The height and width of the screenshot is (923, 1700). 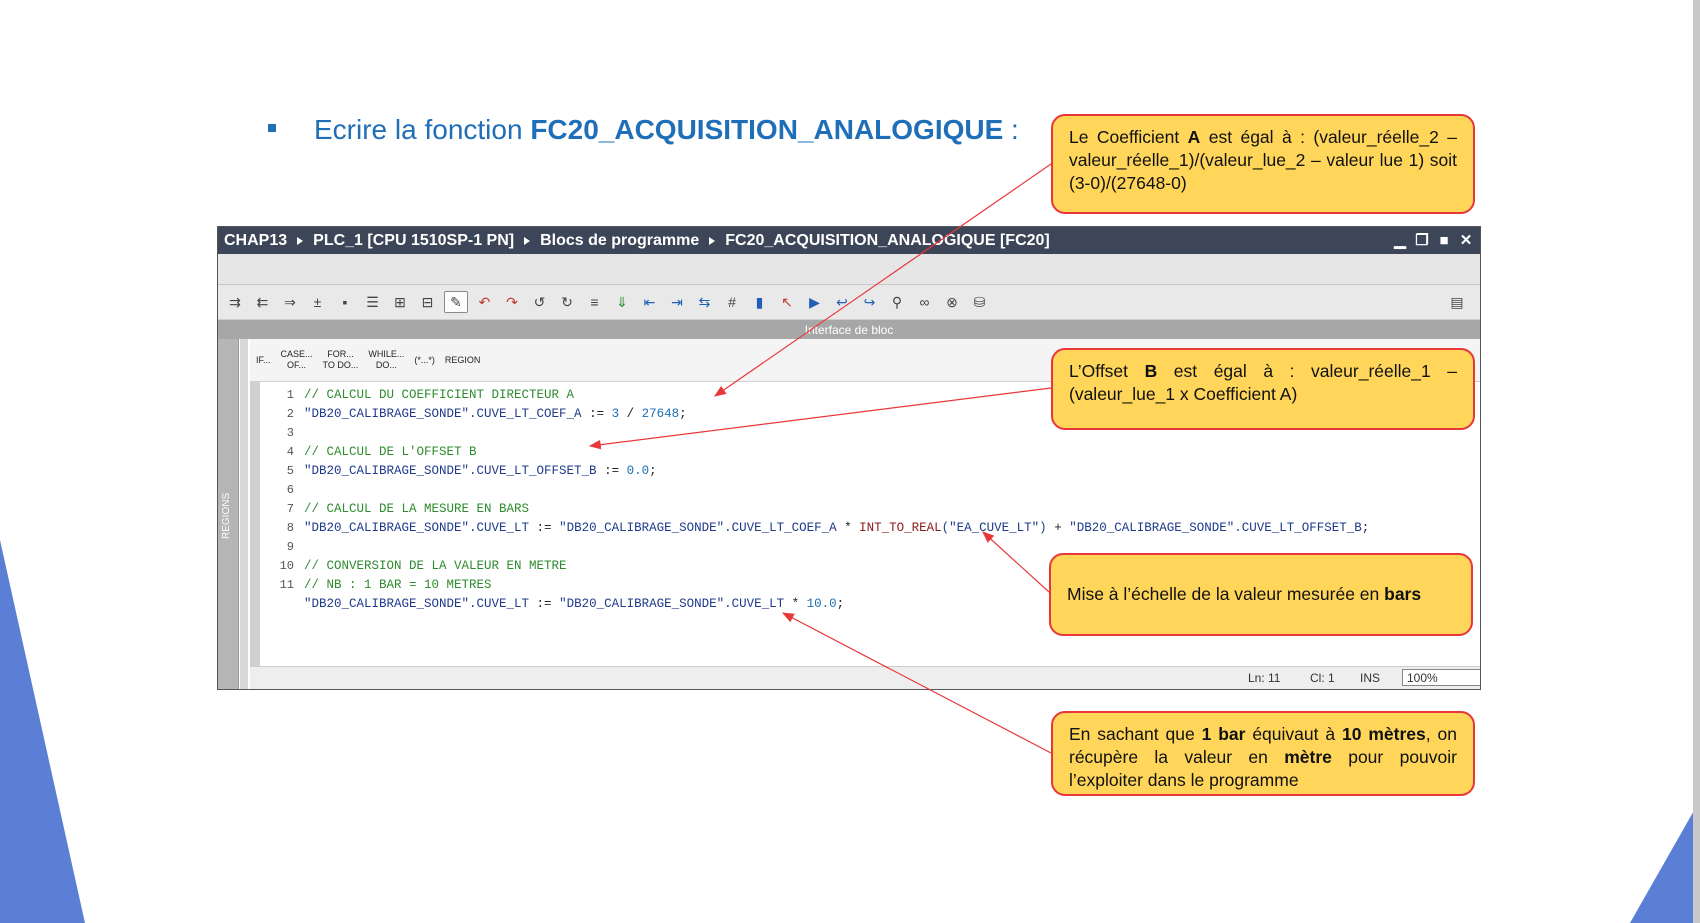 What do you see at coordinates (373, 302) in the screenshot?
I see `list-icon: ☰` at bounding box center [373, 302].